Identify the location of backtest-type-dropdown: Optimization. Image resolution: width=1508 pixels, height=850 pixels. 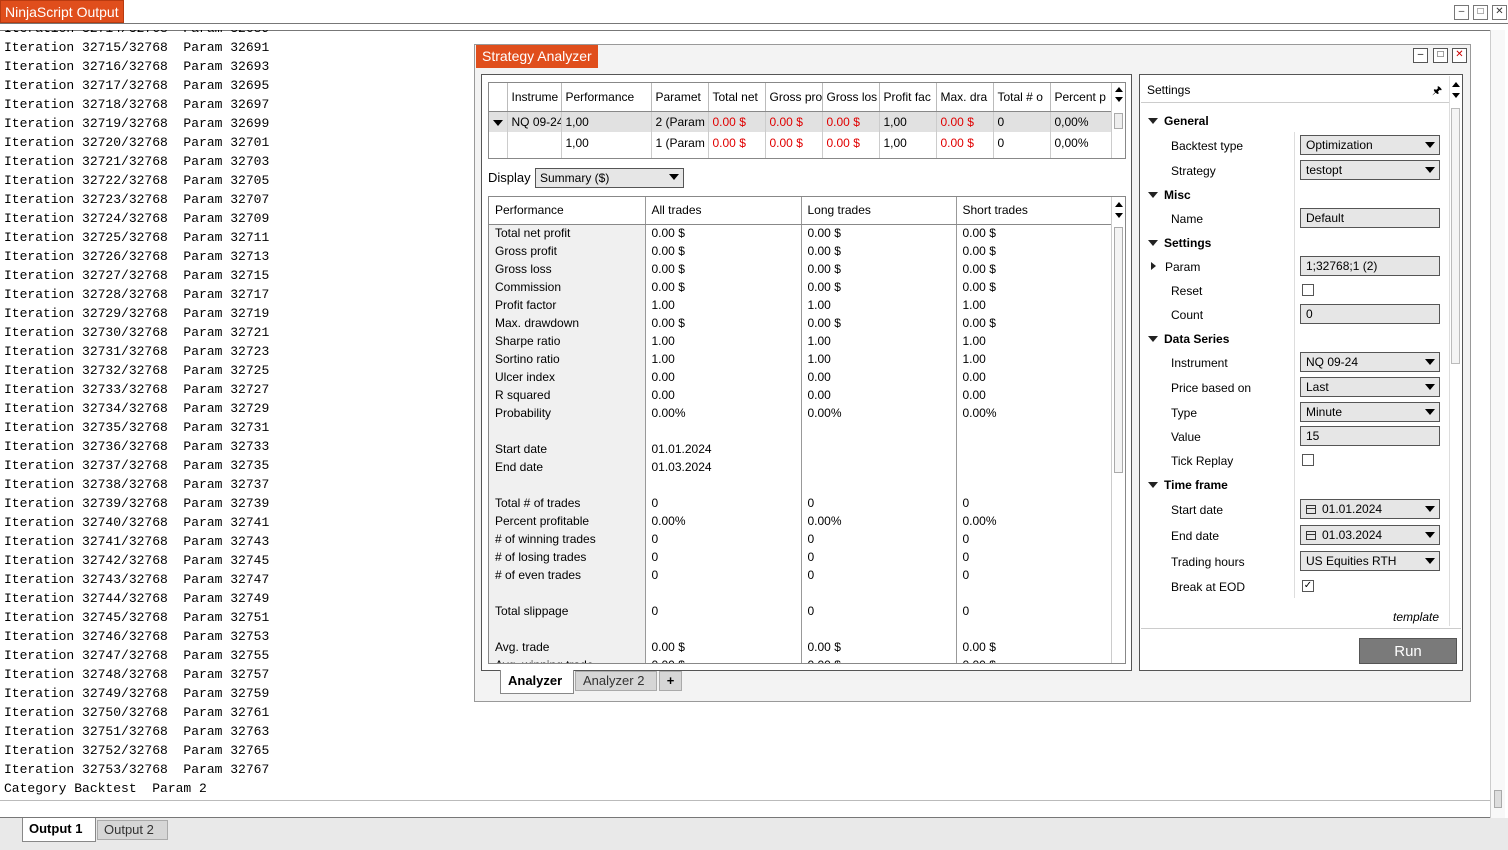
(1370, 145).